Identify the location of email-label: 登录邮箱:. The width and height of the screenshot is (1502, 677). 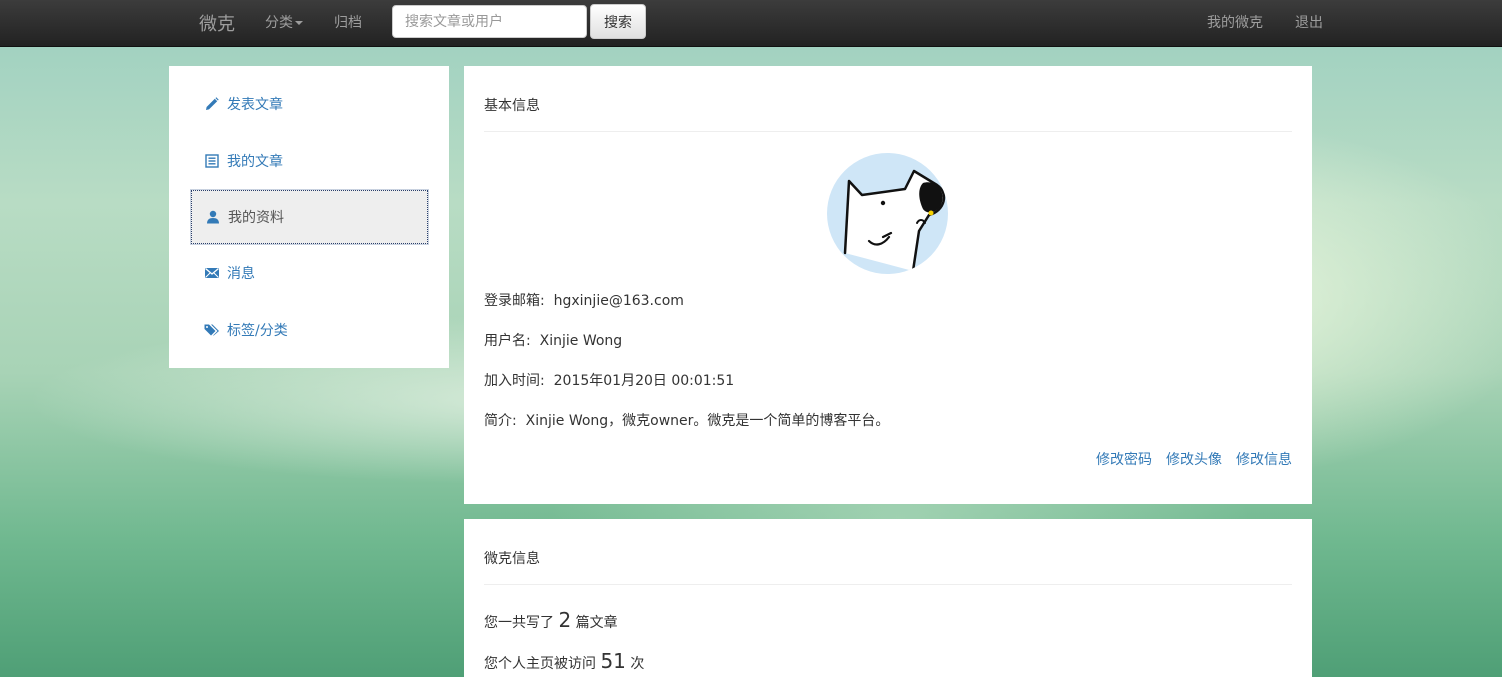
(514, 301).